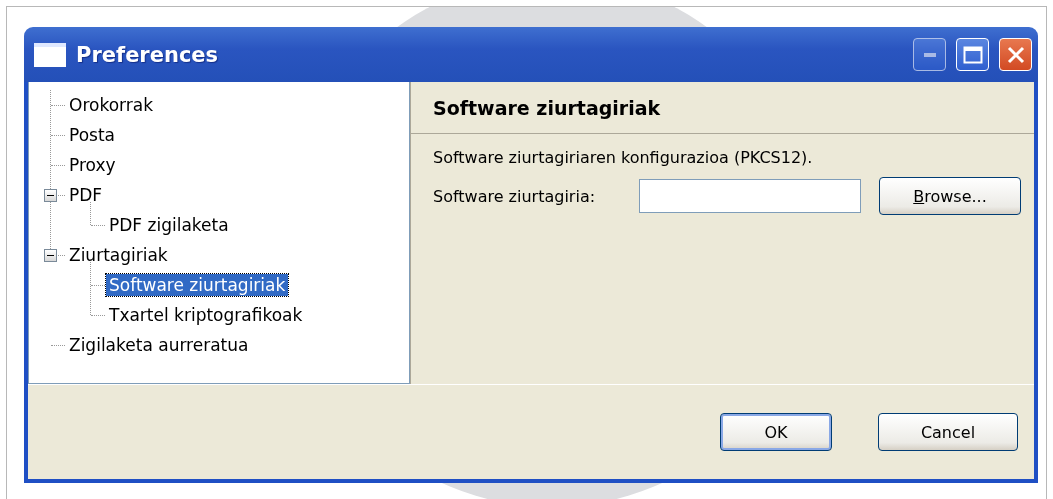  I want to click on dialog-button: Cancel, so click(948, 432).